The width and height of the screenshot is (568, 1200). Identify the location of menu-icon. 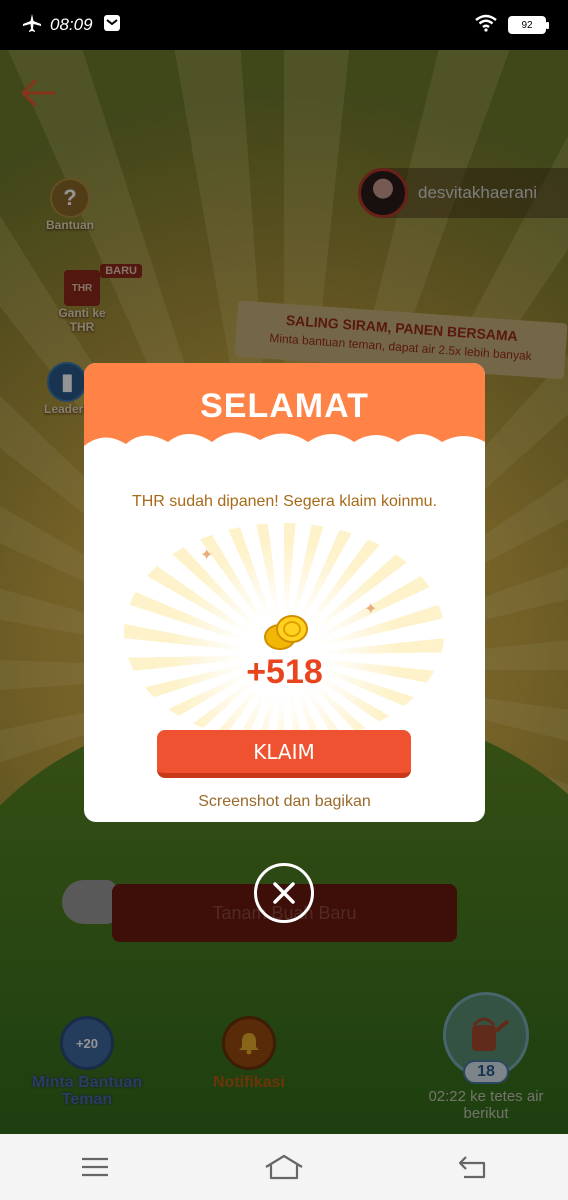
(94, 1167).